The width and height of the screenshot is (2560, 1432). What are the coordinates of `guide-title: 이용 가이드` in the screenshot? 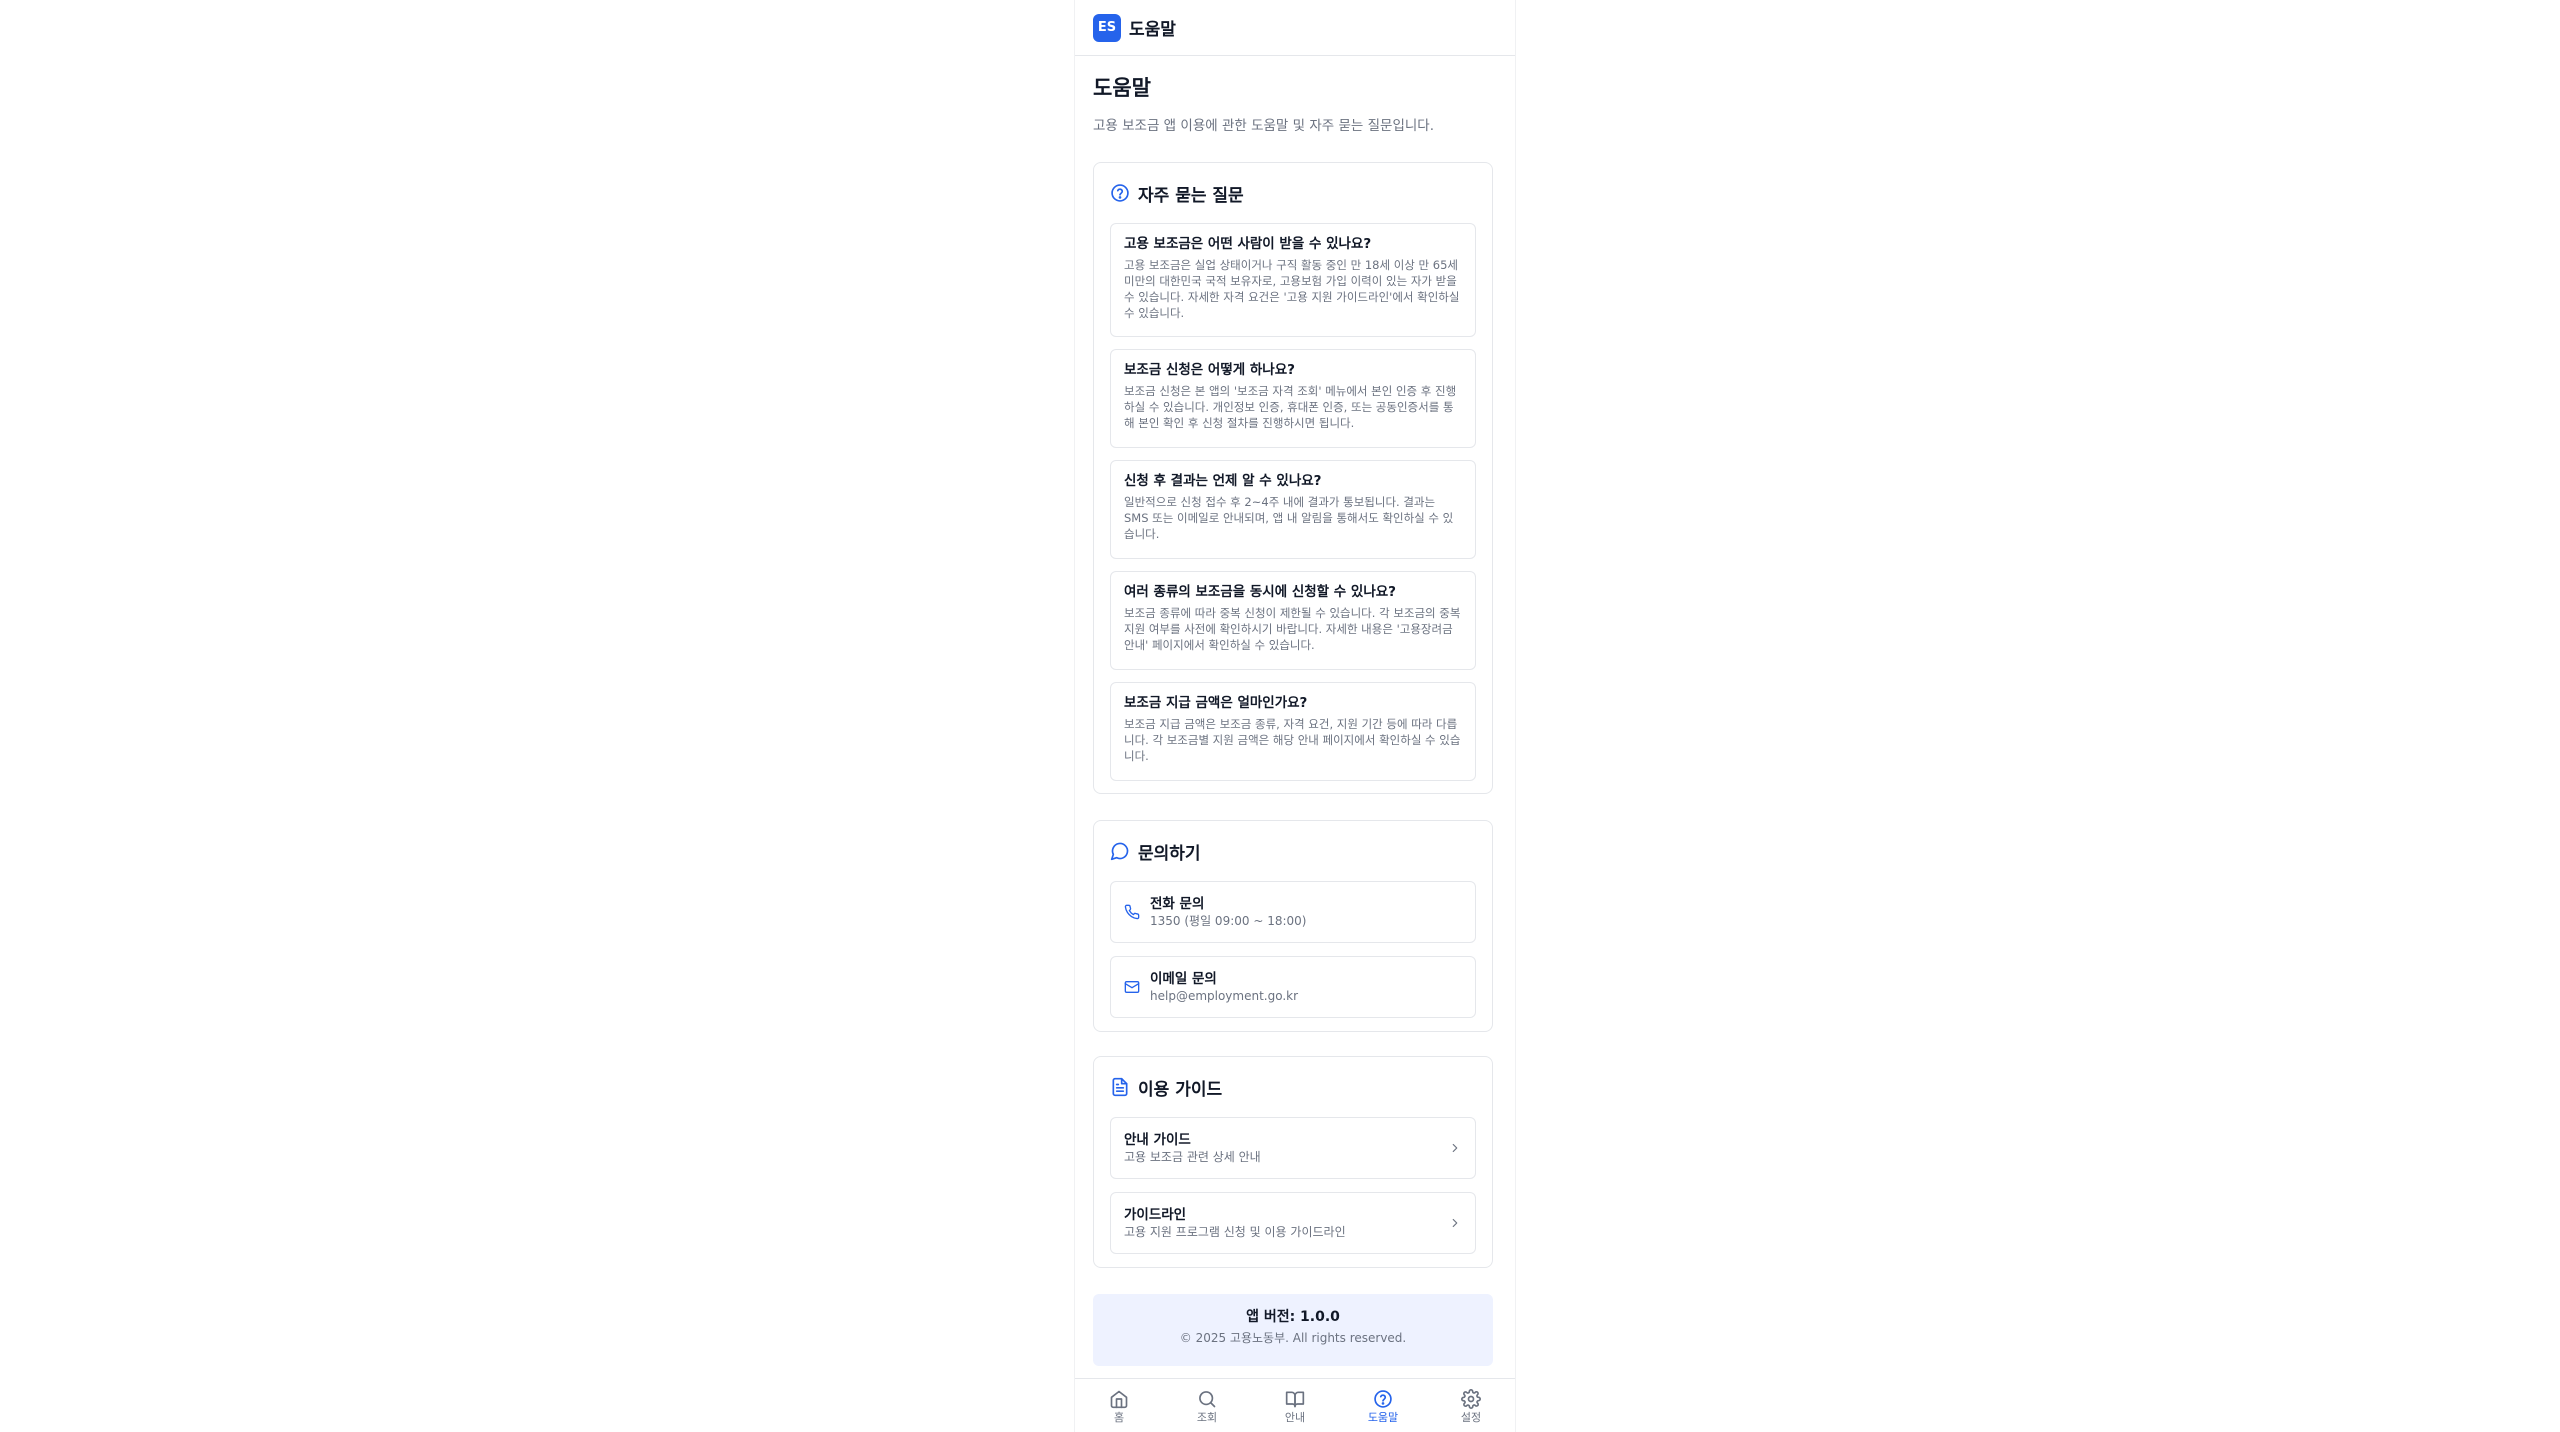 It's located at (1180, 1089).